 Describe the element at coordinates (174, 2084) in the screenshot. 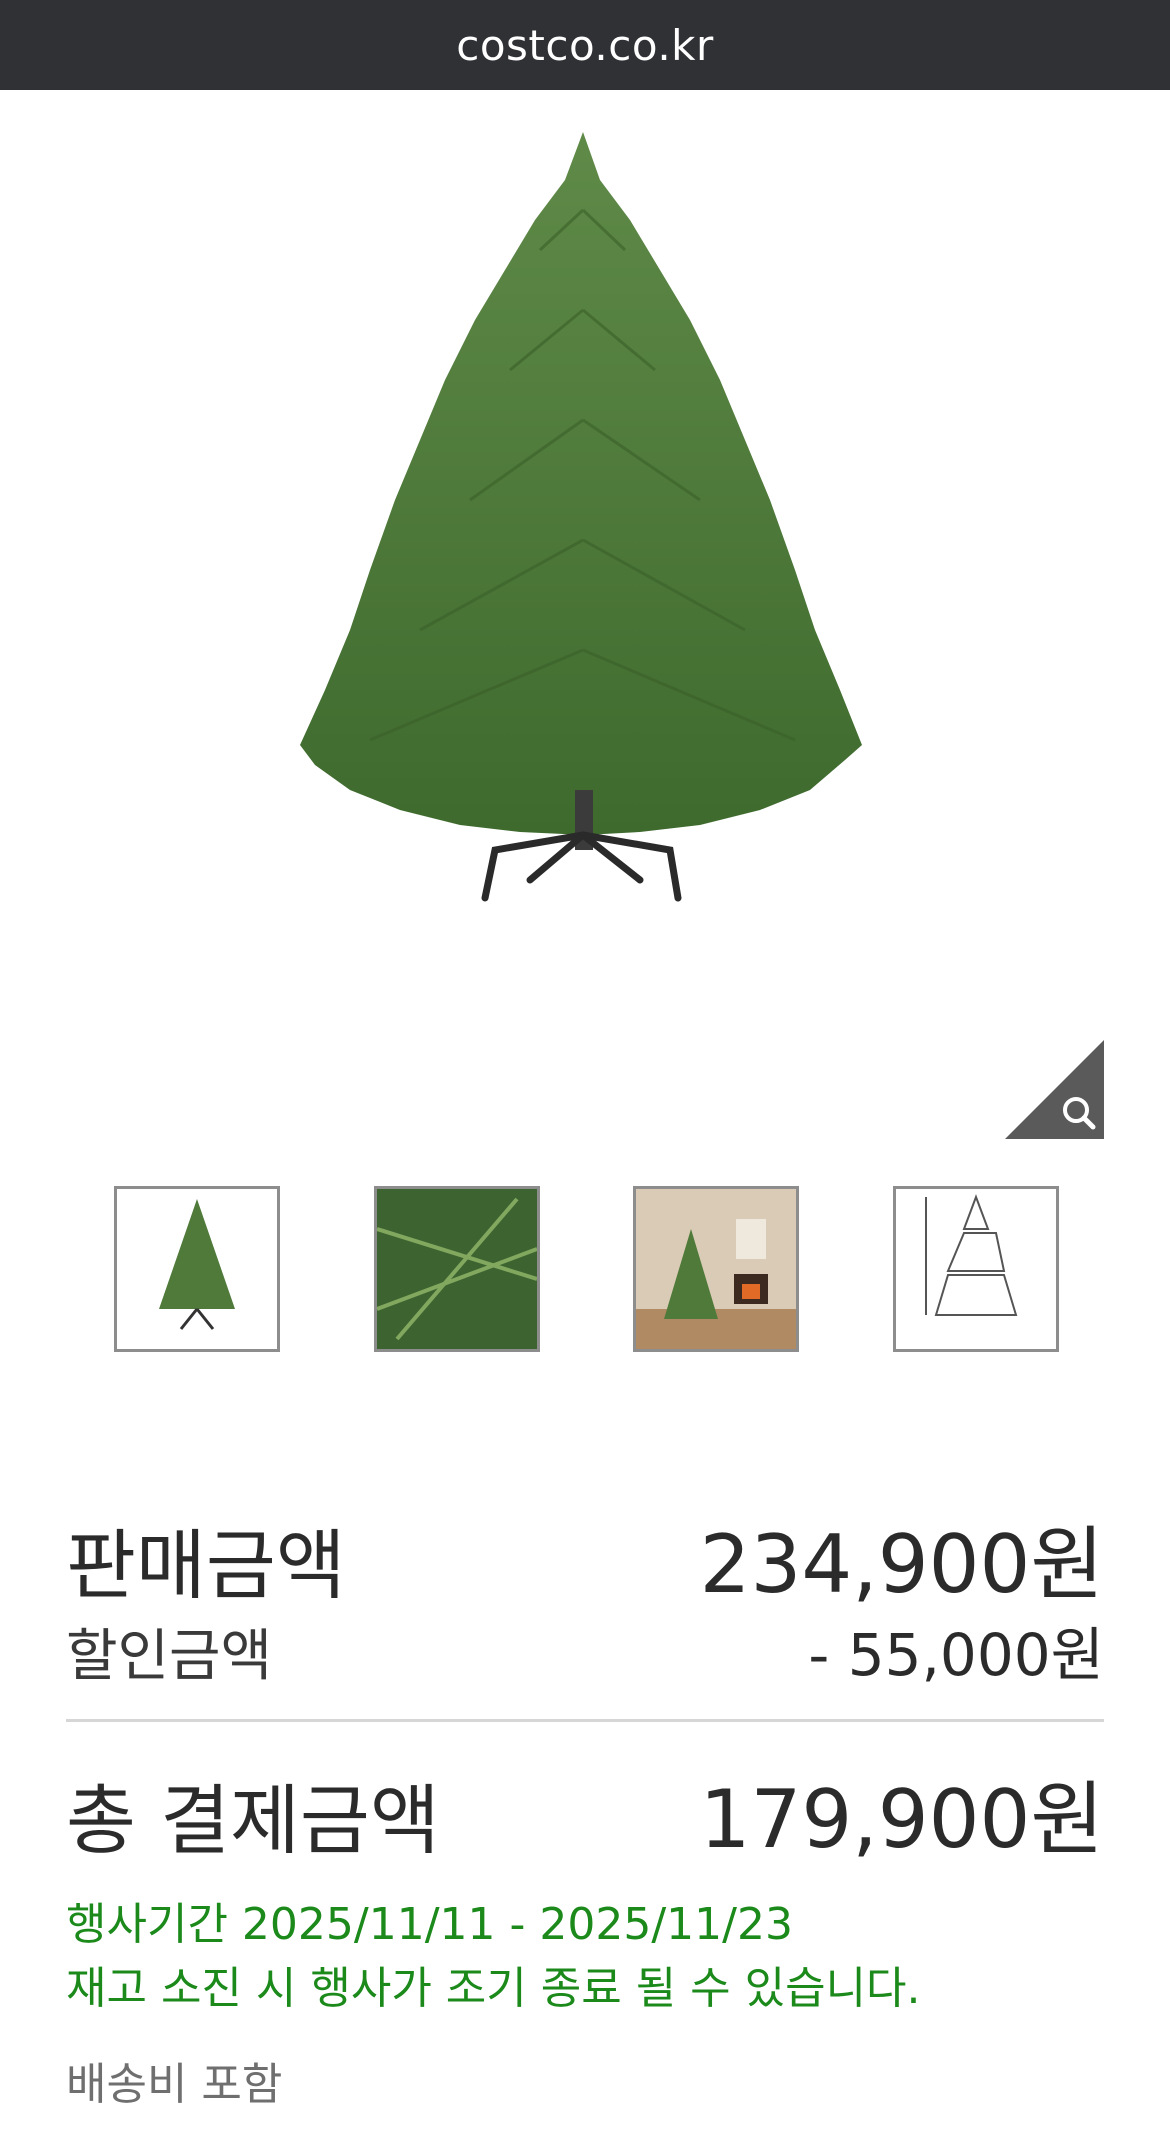

I see `shipping-note: 배송비 포함` at that location.